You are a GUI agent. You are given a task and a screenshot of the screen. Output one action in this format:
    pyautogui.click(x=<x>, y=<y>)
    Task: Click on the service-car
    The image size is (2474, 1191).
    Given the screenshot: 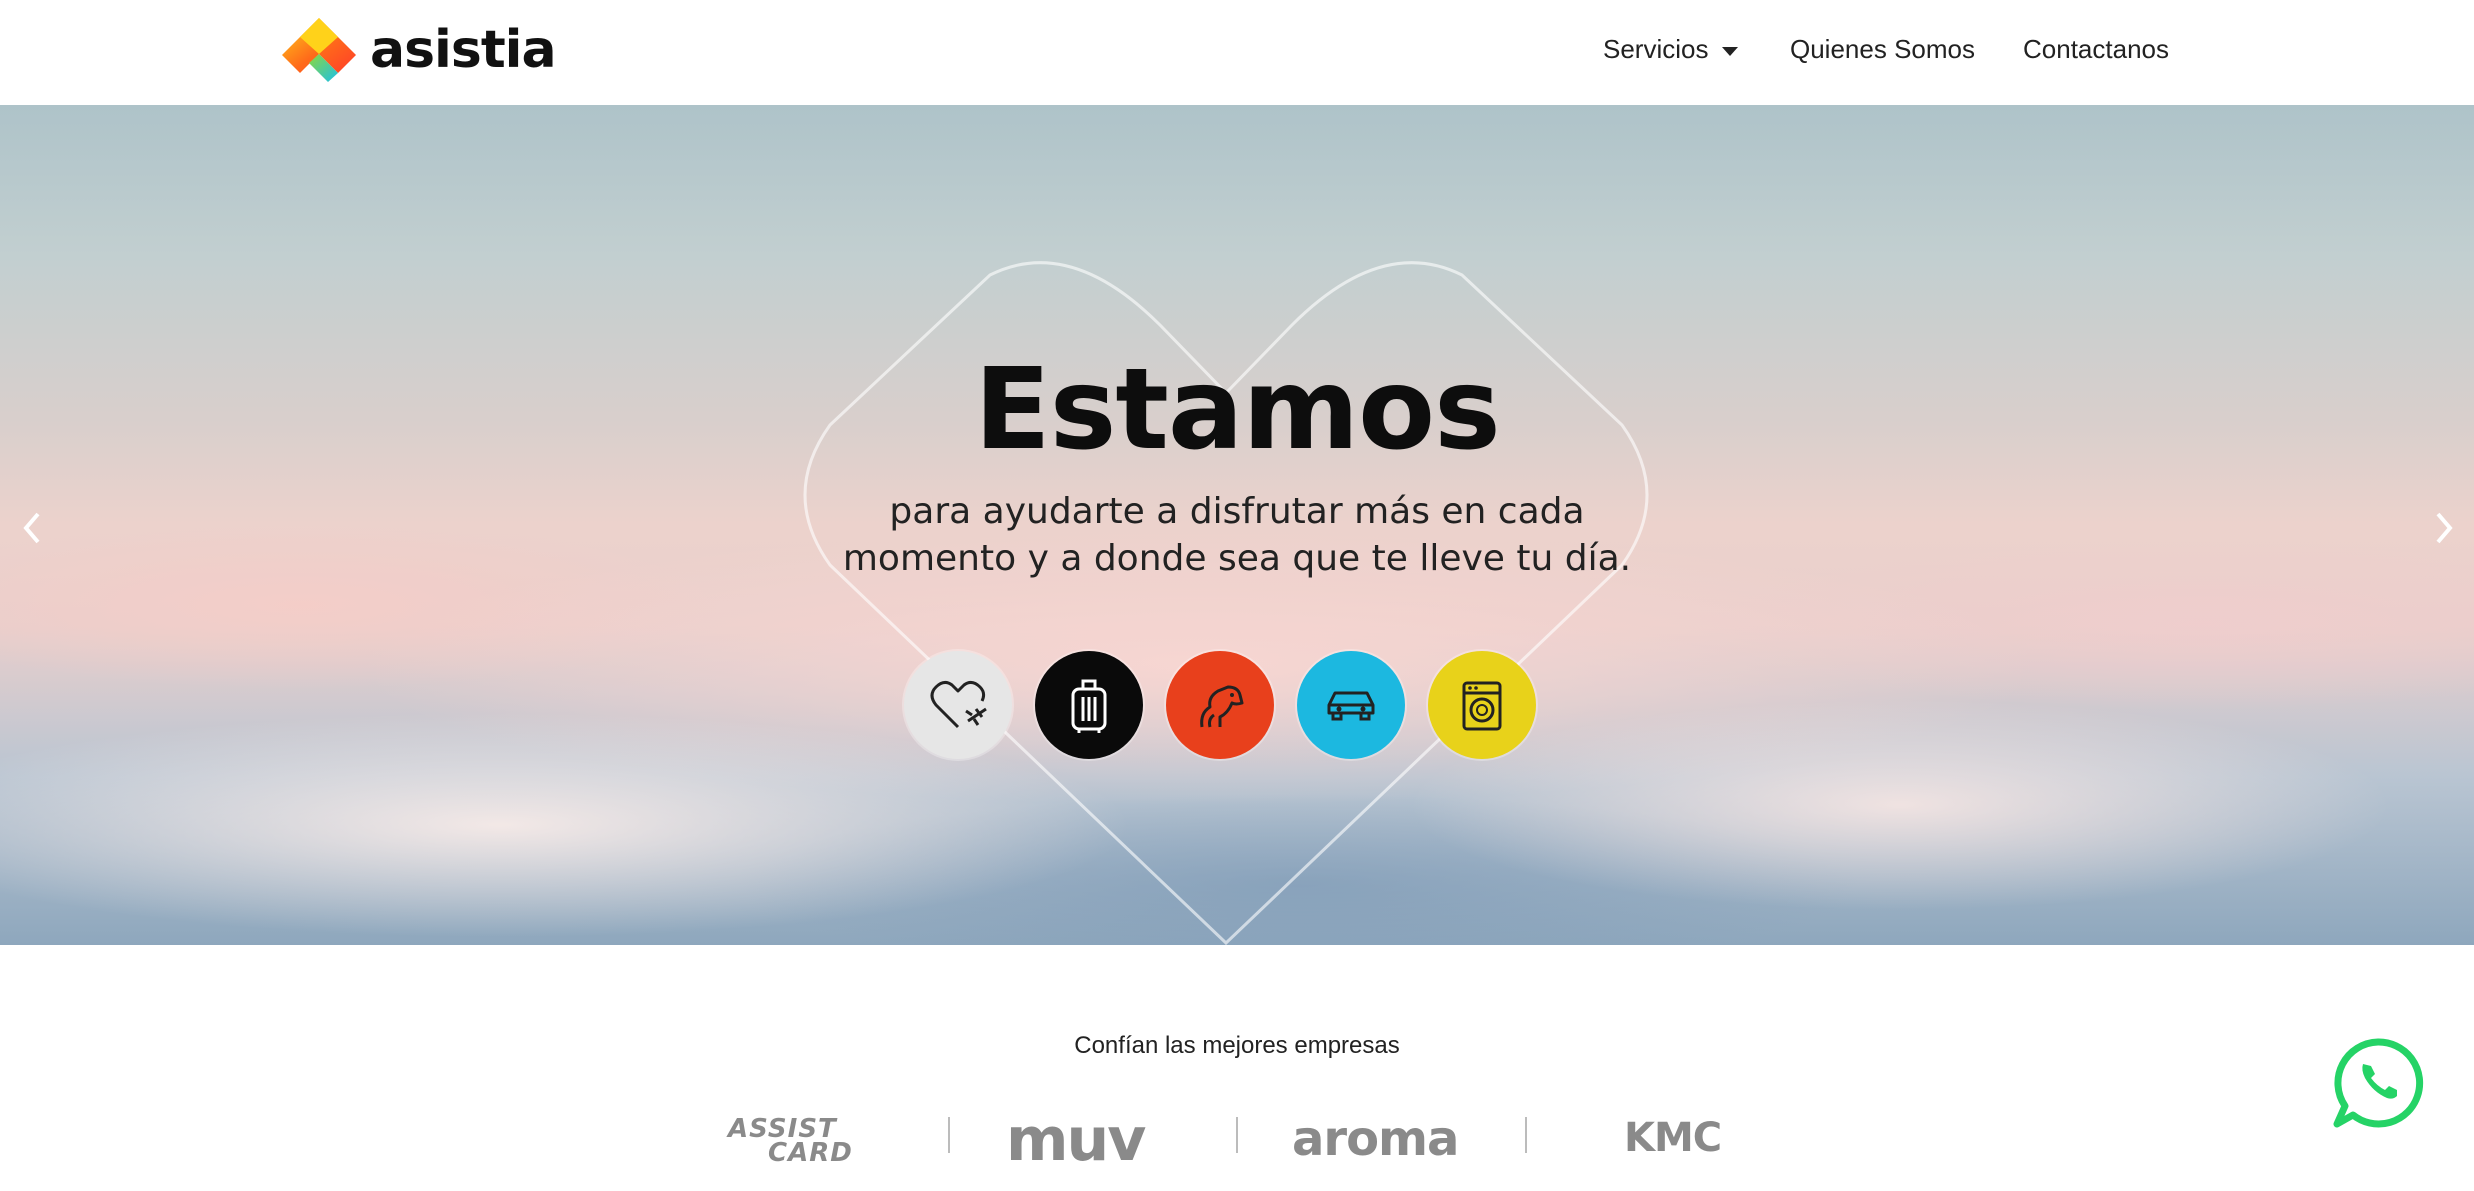 What is the action you would take?
    pyautogui.click(x=1351, y=705)
    